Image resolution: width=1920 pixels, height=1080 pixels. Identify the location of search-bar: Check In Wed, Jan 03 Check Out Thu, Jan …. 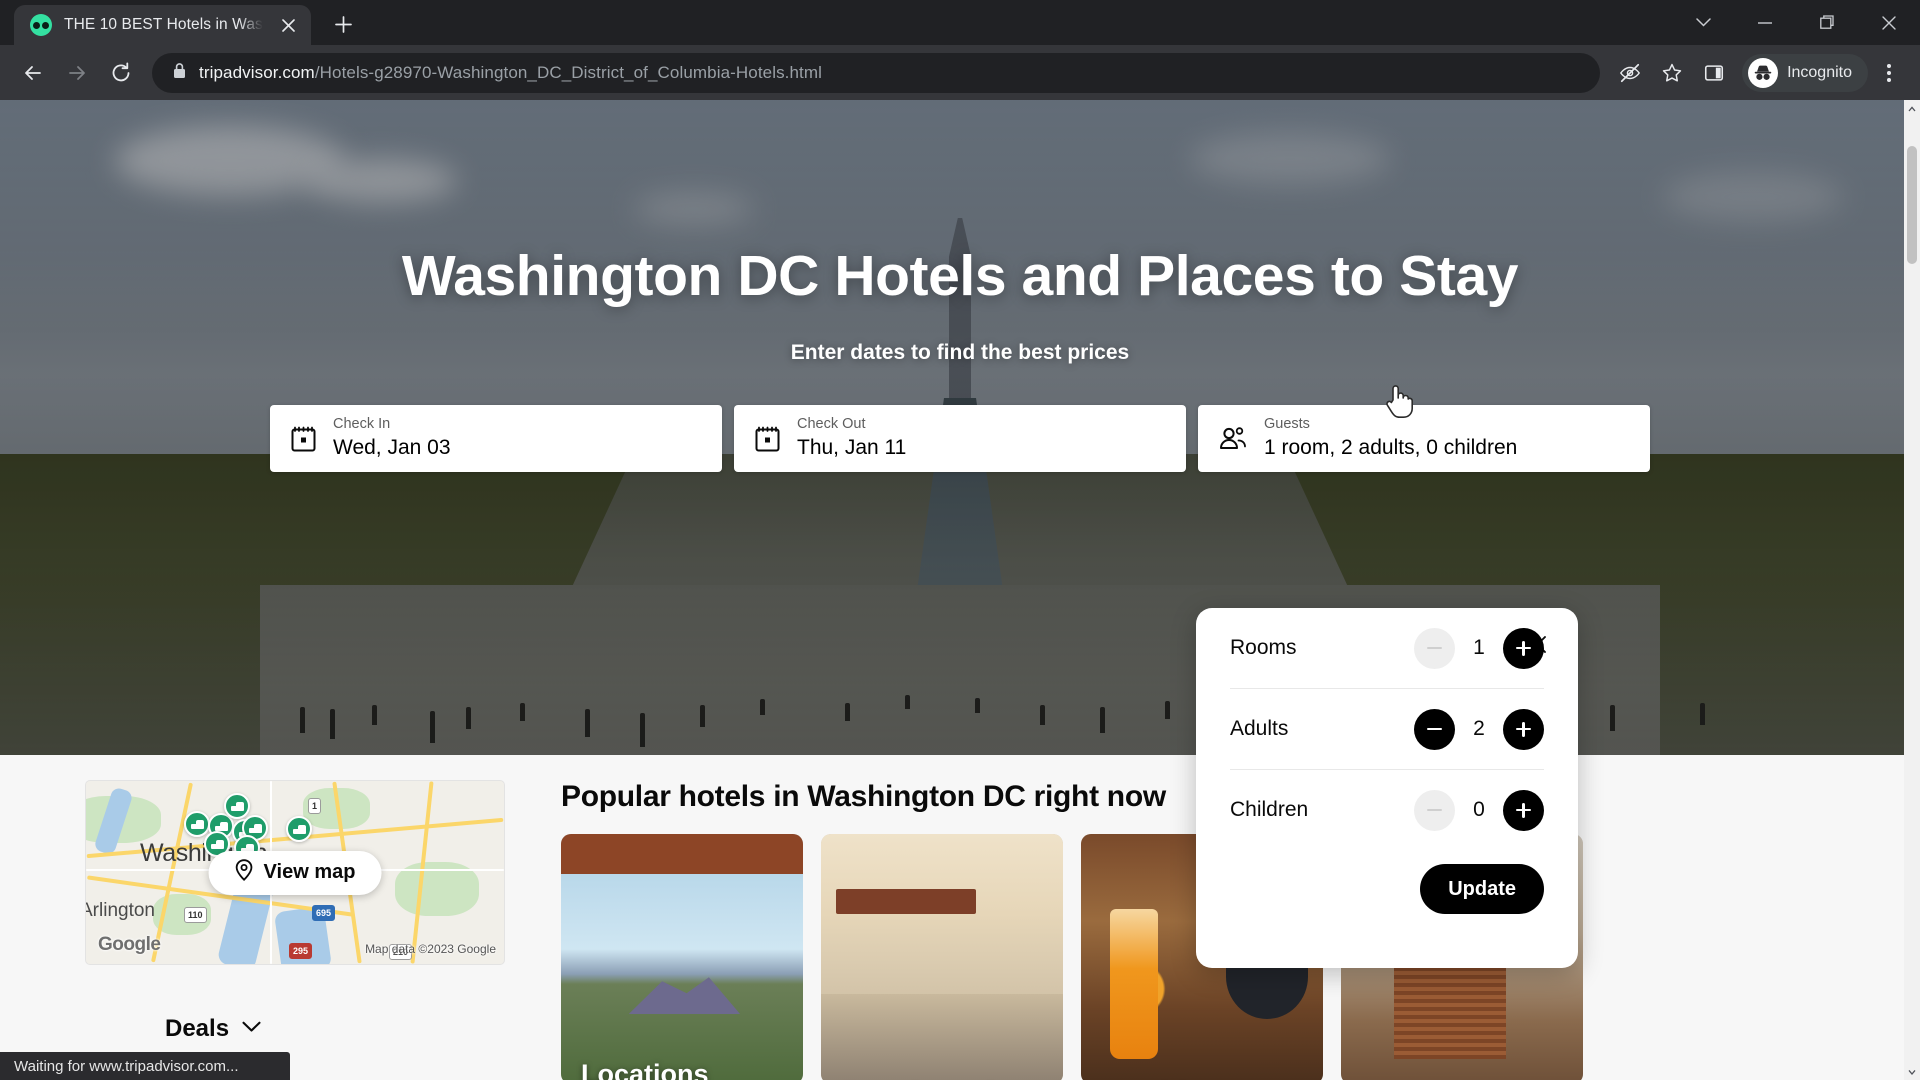
(960, 428).